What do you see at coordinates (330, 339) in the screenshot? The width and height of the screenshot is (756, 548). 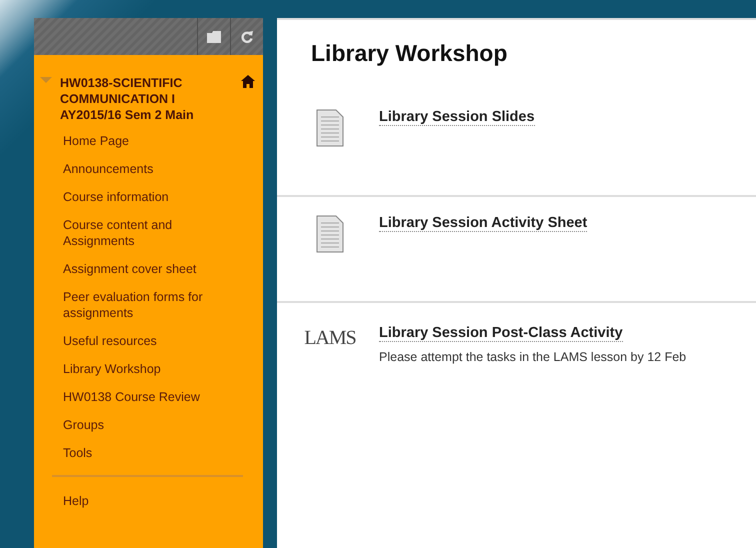 I see `lams-logo: LAMS` at bounding box center [330, 339].